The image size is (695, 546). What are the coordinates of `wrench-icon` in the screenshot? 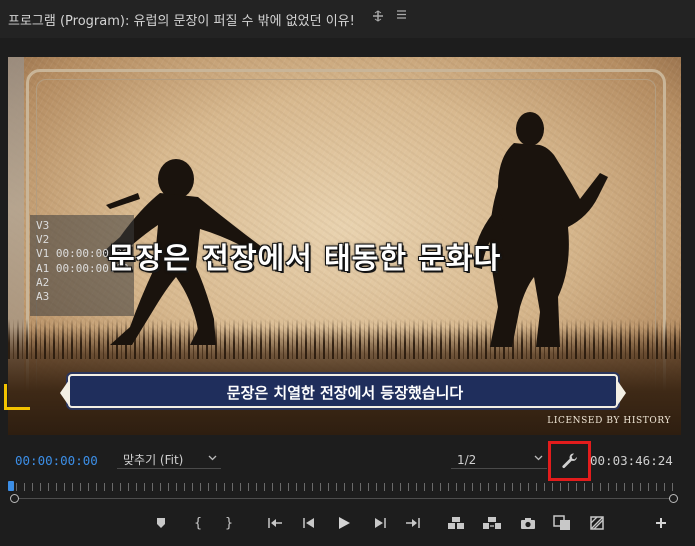 It's located at (569, 461).